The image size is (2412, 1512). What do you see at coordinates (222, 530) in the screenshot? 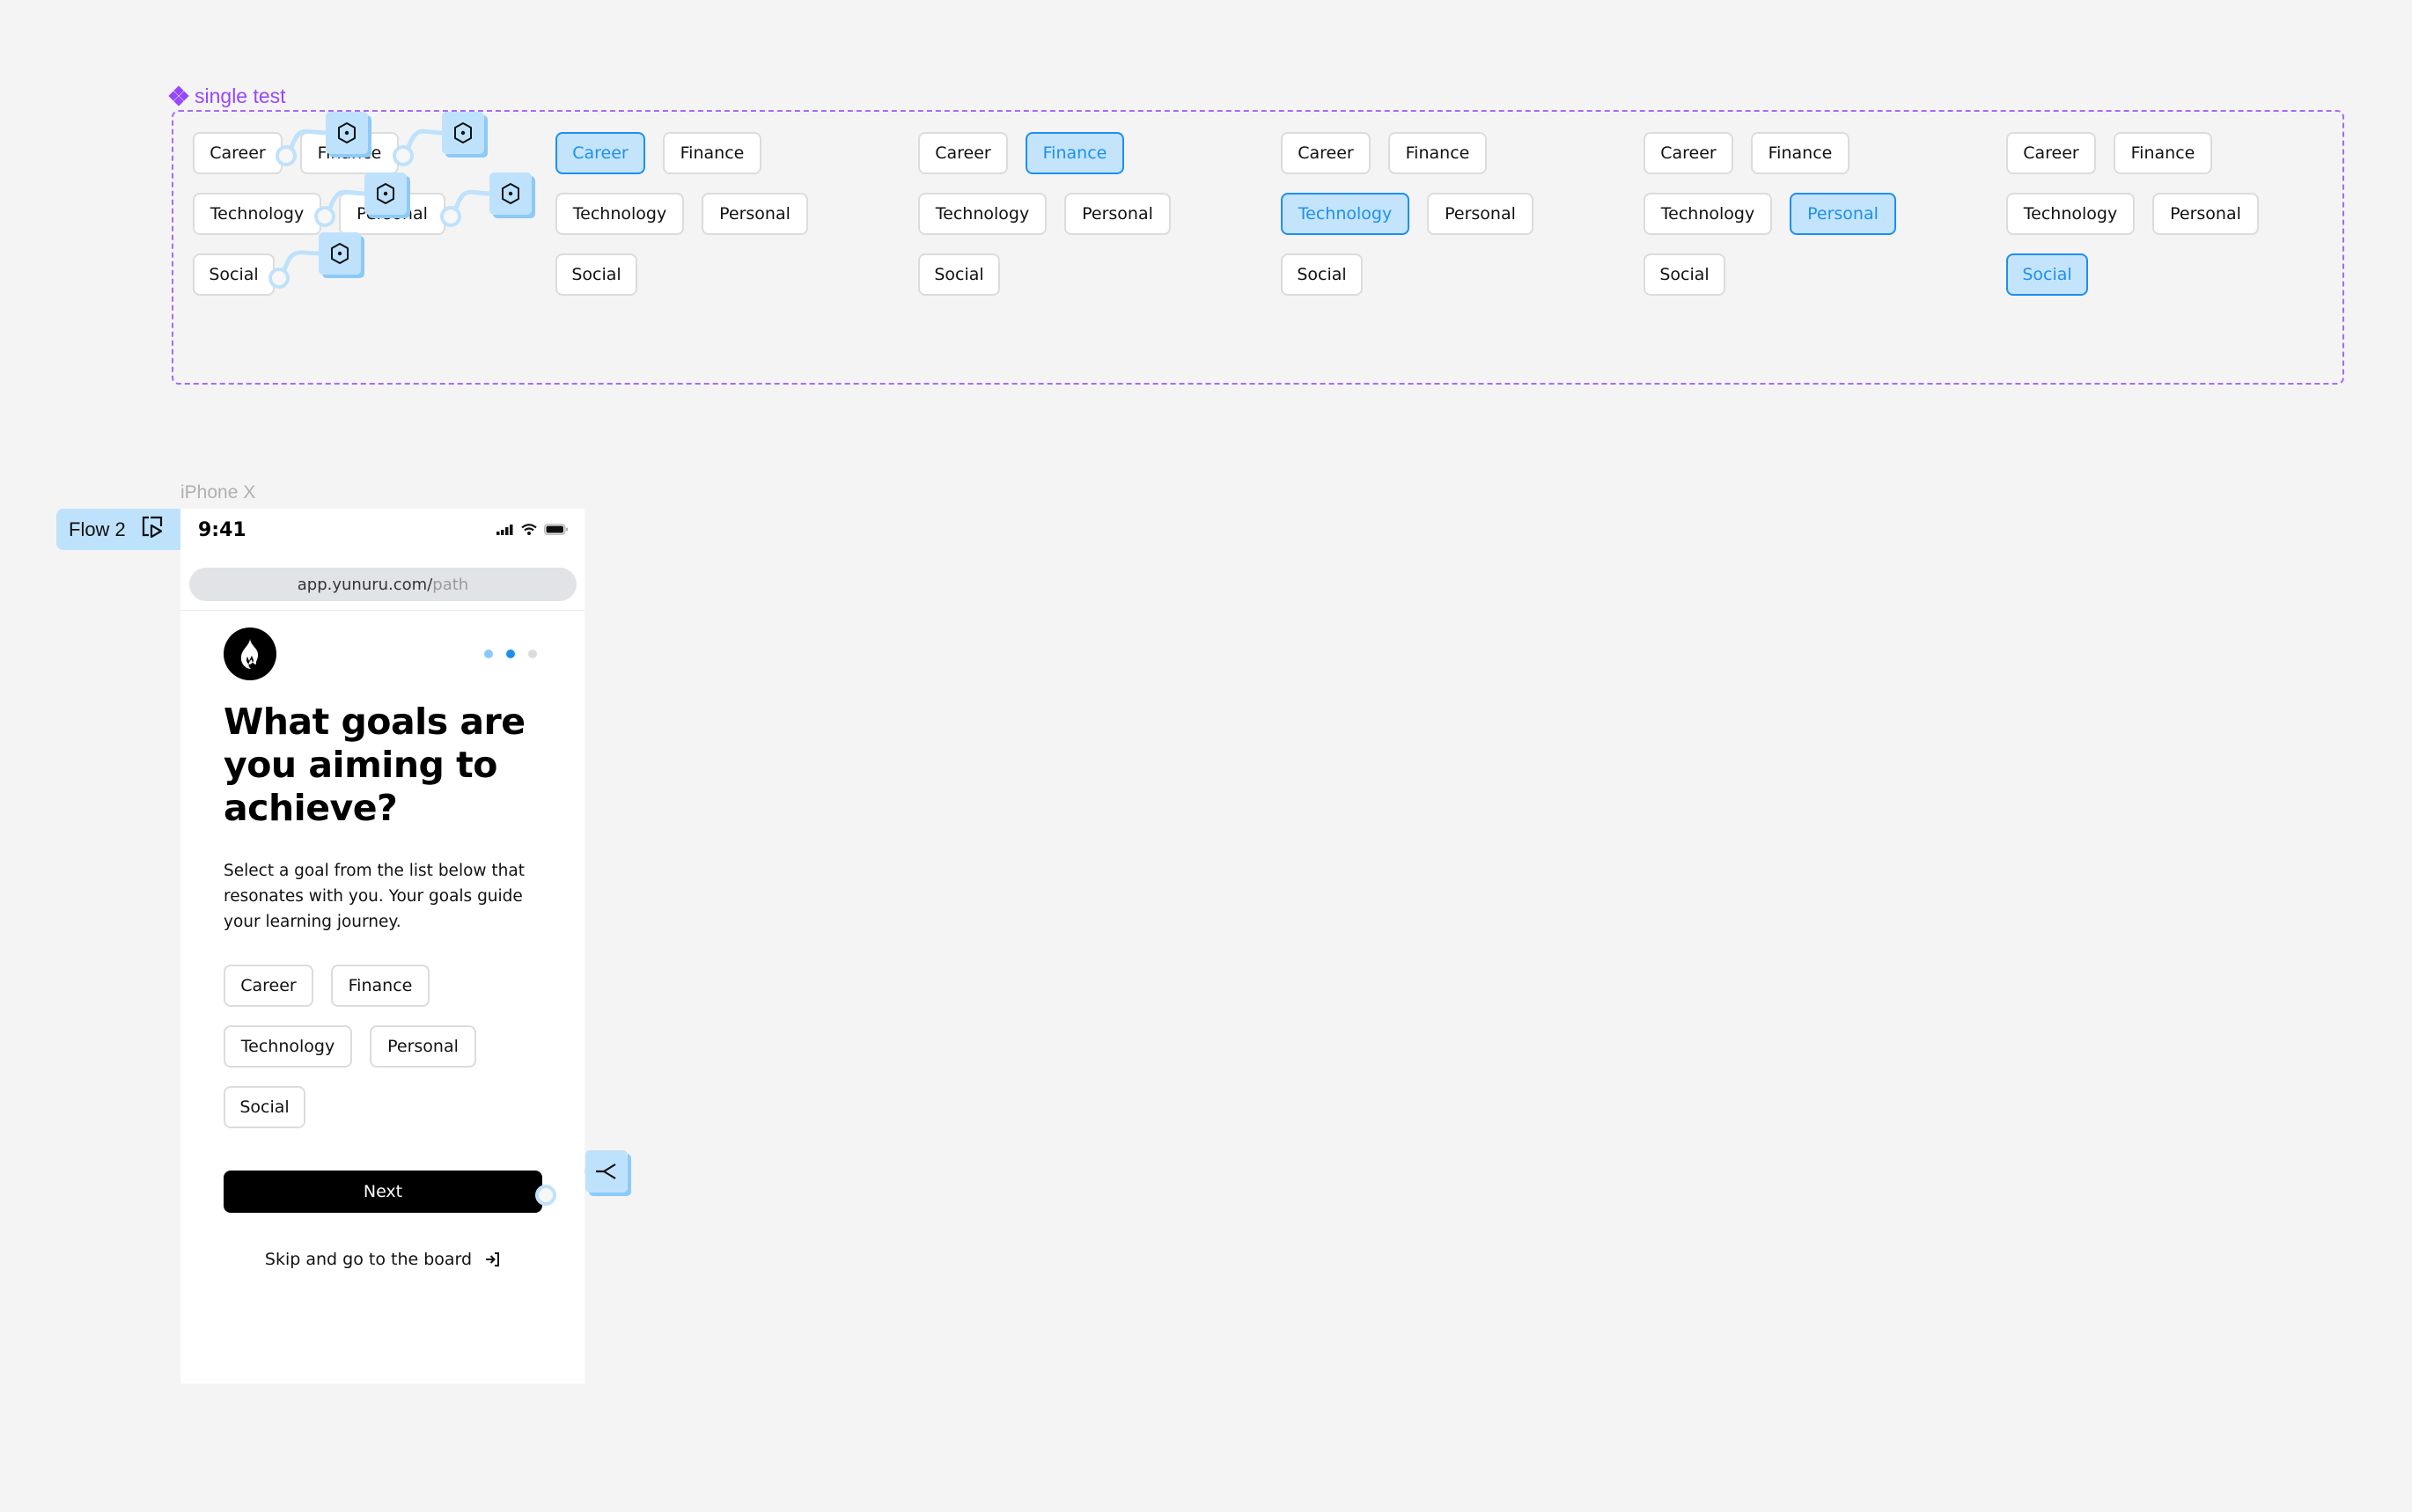
I see `status-time: 9:41` at bounding box center [222, 530].